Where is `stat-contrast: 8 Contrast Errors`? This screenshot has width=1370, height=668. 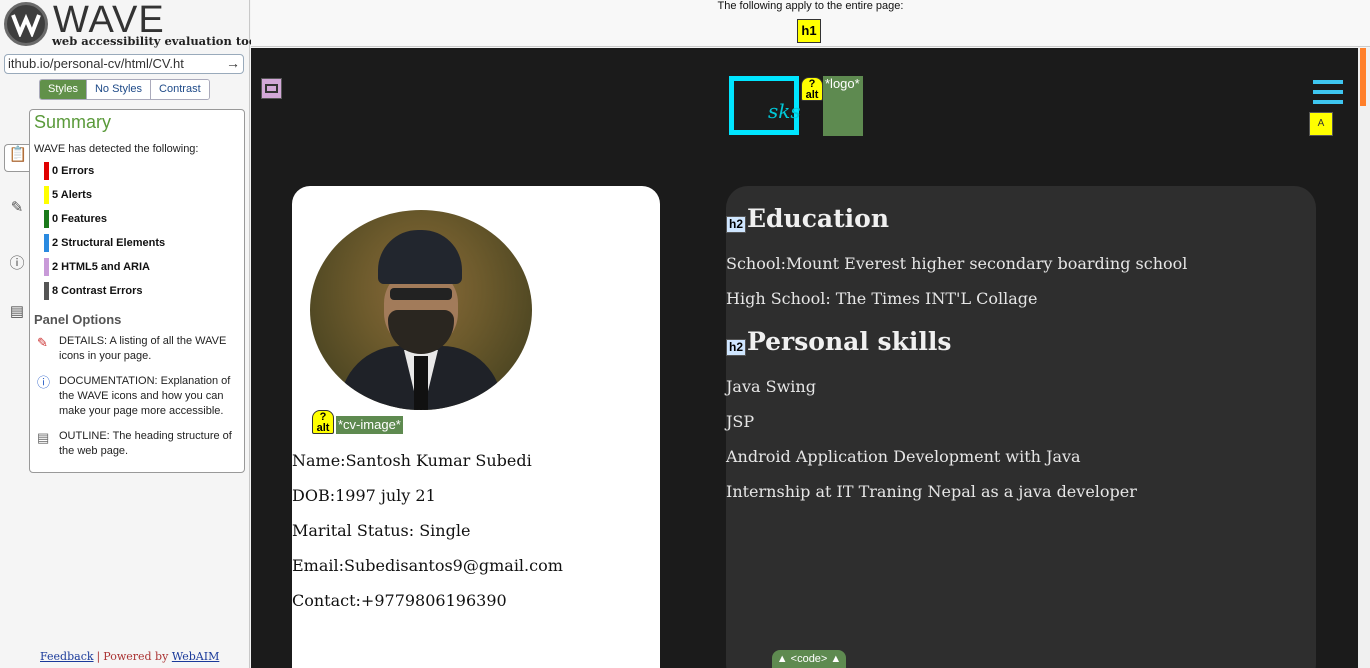 stat-contrast: 8 Contrast Errors is located at coordinates (93, 291).